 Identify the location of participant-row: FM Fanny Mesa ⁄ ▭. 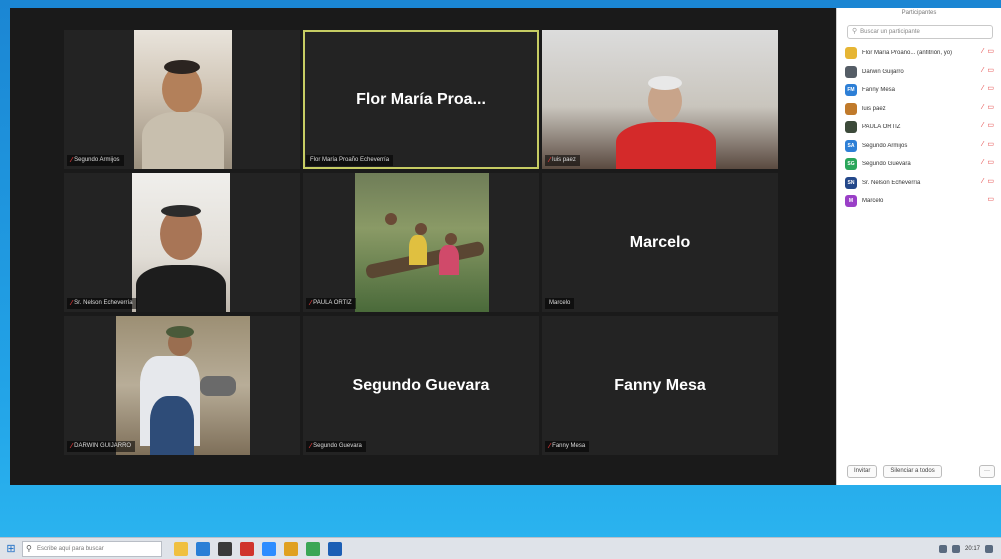
(920, 90).